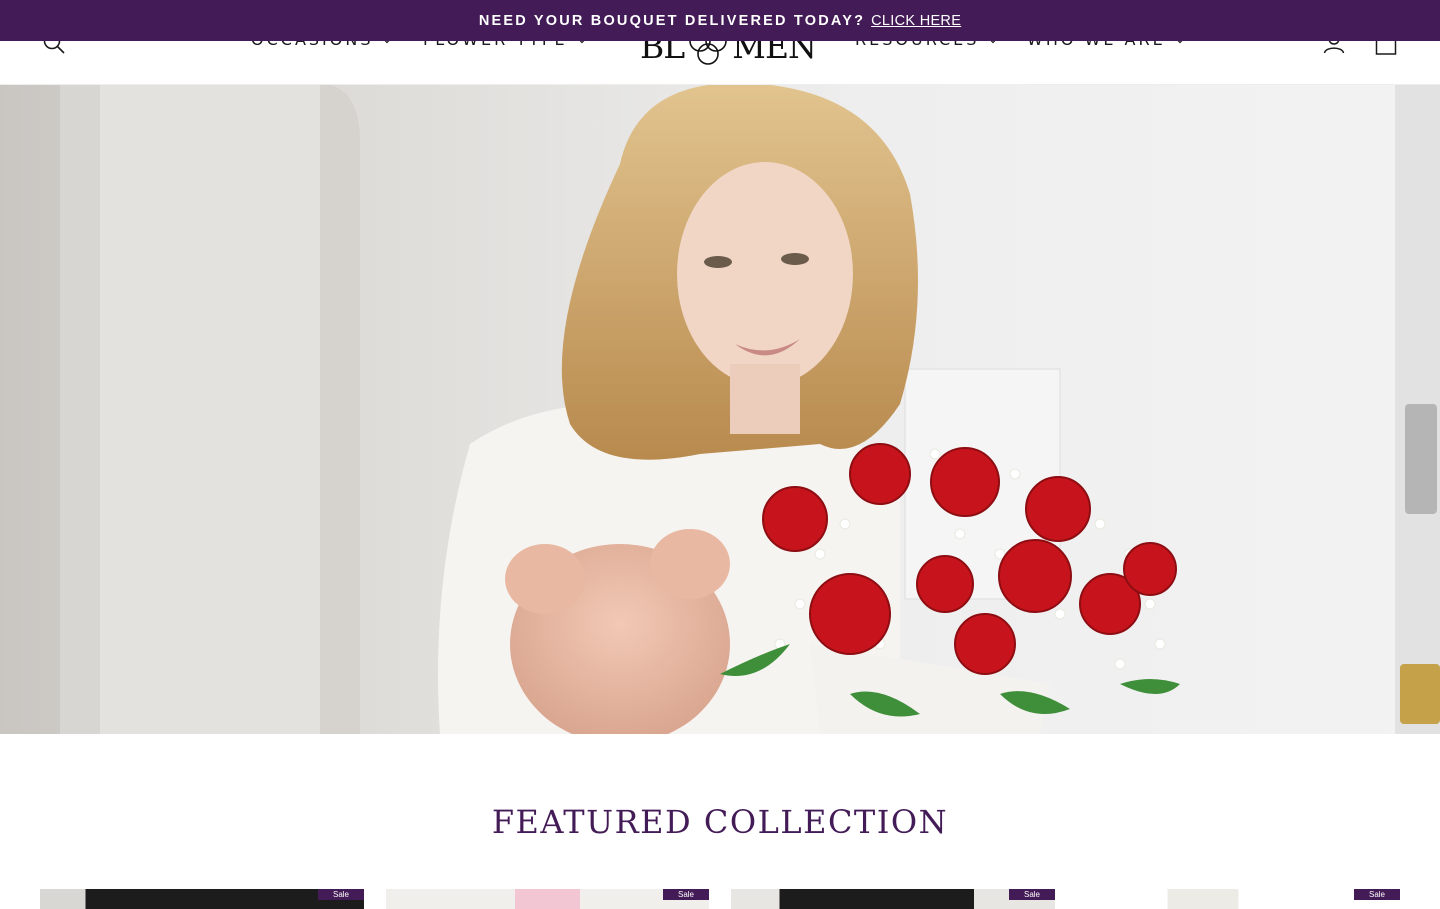 This screenshot has width=1440, height=909. What do you see at coordinates (916, 21) in the screenshot?
I see `announcement-link: CLICK HERE` at bounding box center [916, 21].